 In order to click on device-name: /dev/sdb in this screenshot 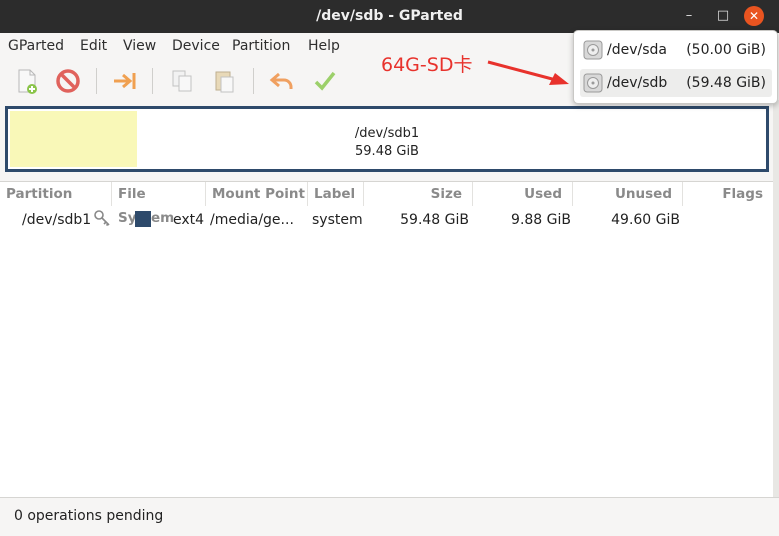, I will do `click(637, 83)`.